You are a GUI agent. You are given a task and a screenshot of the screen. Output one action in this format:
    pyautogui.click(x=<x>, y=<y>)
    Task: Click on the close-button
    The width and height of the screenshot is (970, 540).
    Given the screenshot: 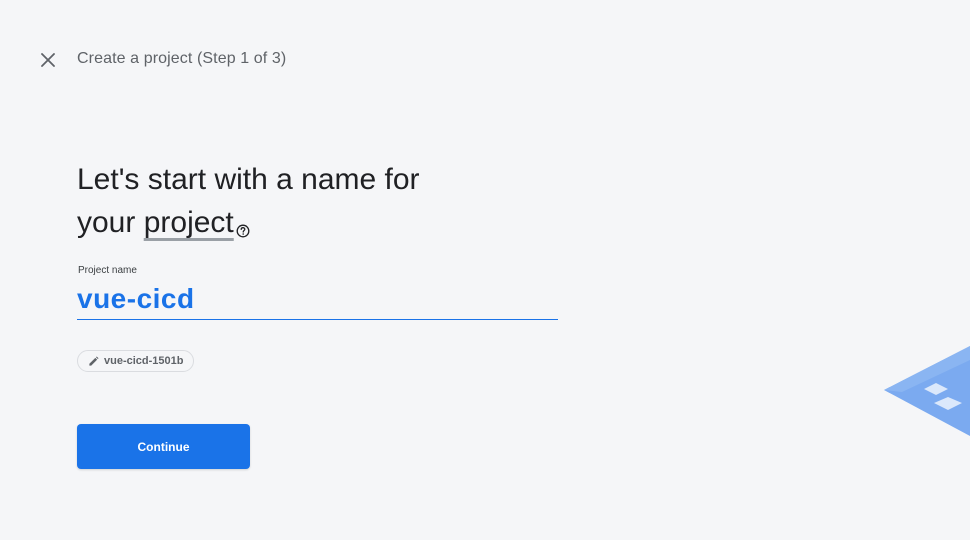 What is the action you would take?
    pyautogui.click(x=48, y=60)
    